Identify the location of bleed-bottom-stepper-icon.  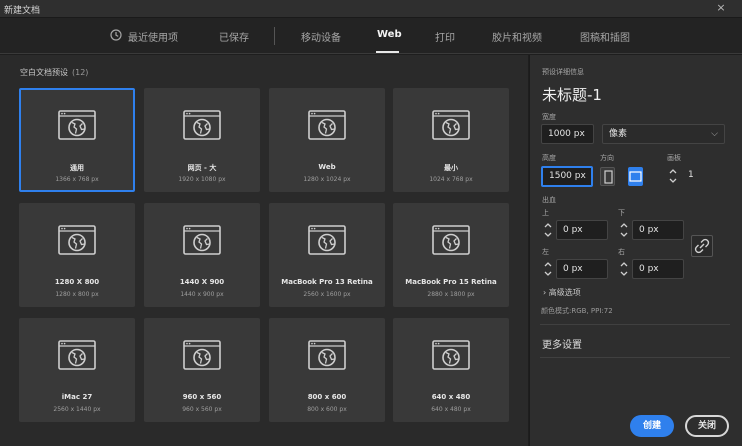
(624, 230).